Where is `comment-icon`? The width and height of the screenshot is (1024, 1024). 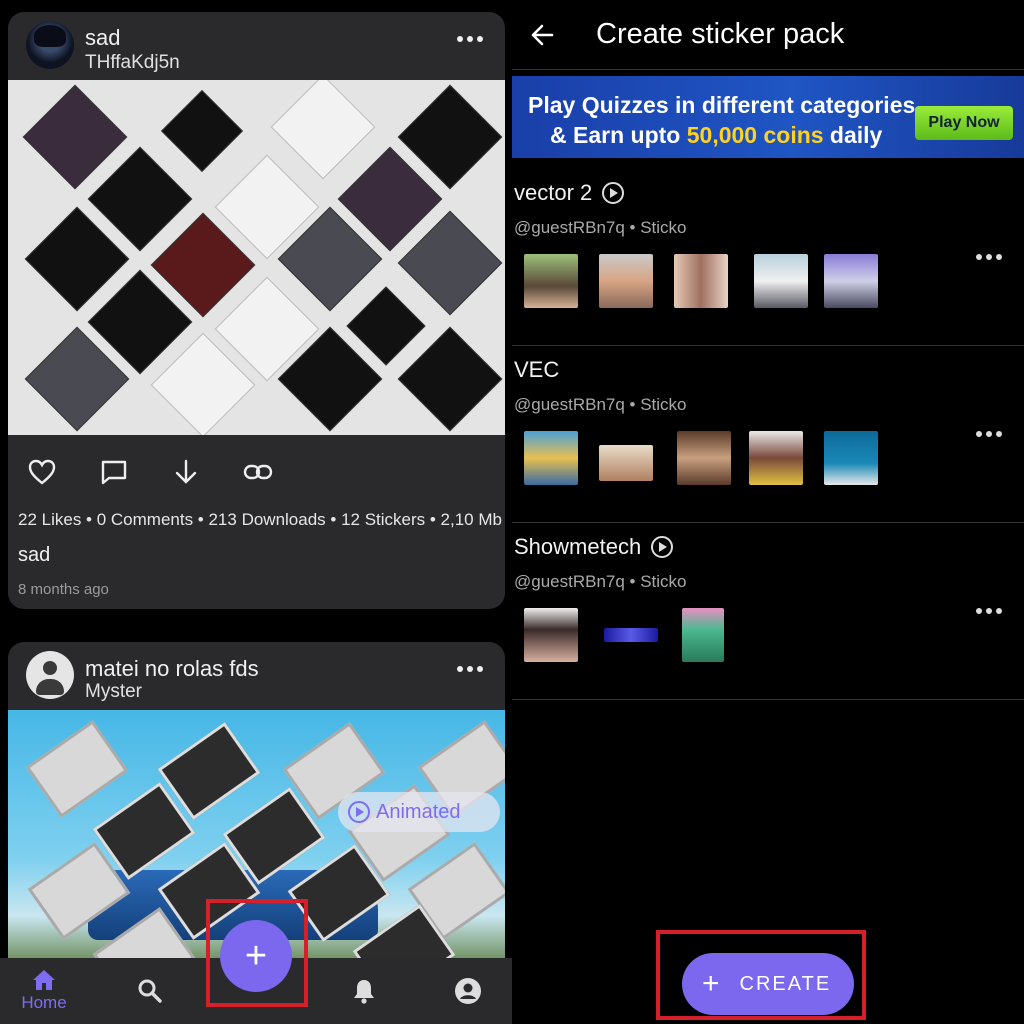 comment-icon is located at coordinates (114, 472).